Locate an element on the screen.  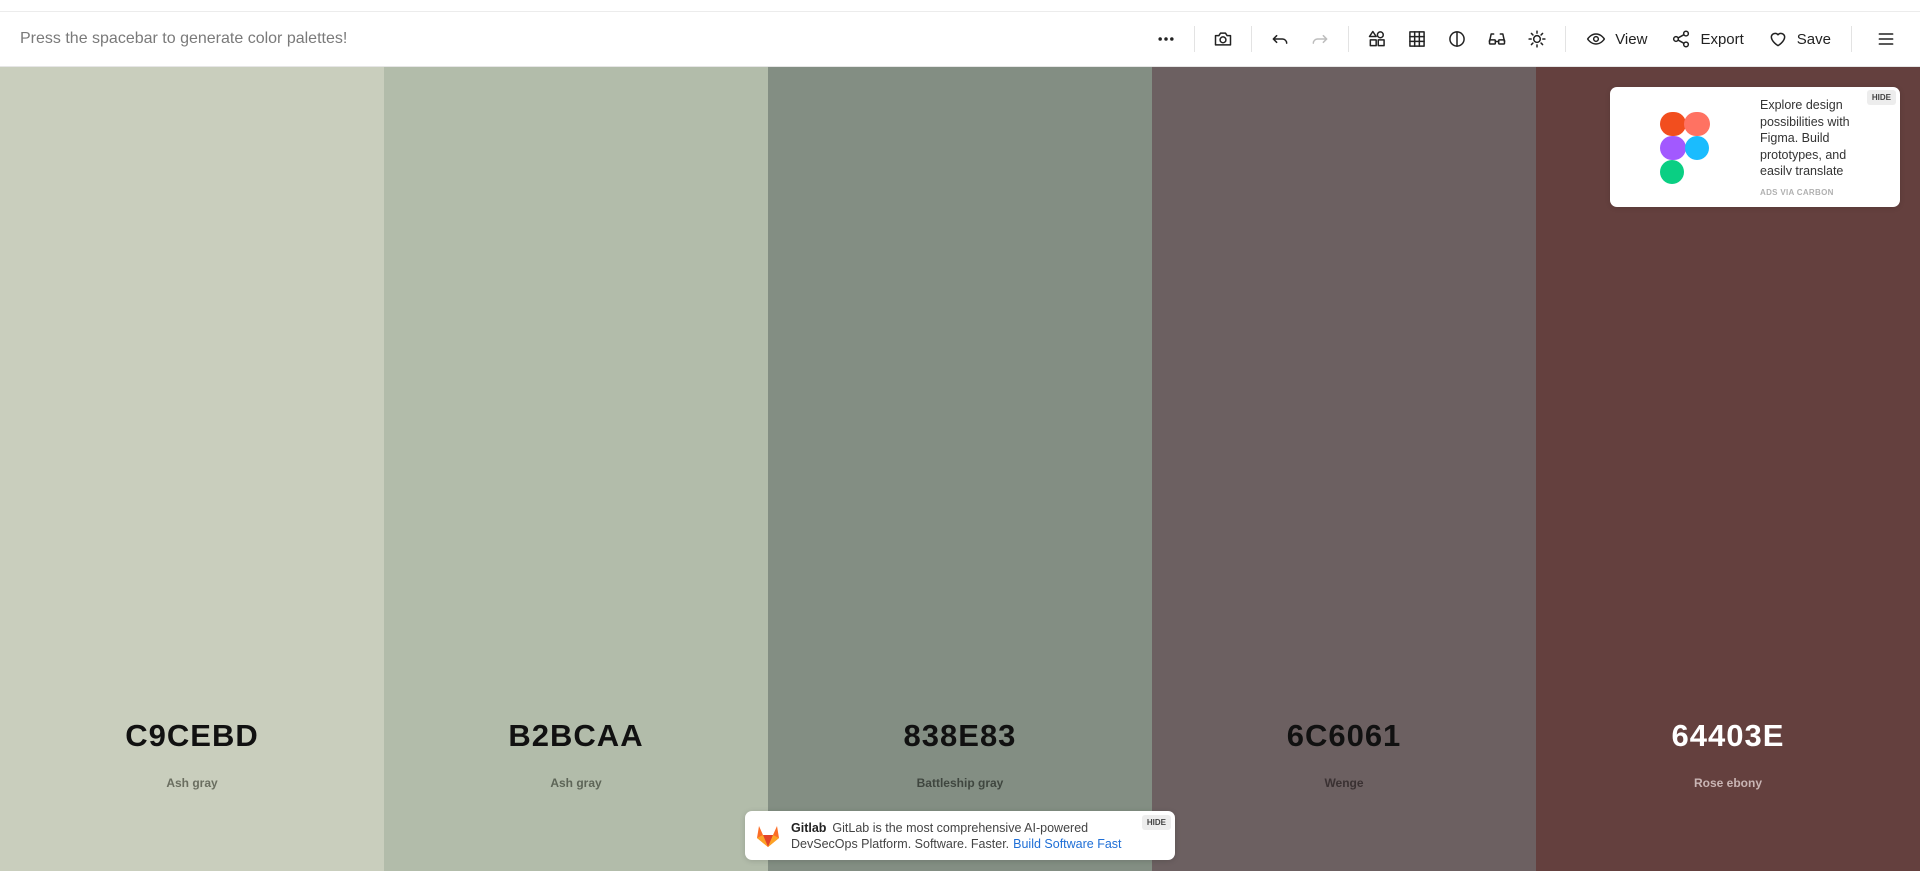
more-icon is located at coordinates (1166, 39).